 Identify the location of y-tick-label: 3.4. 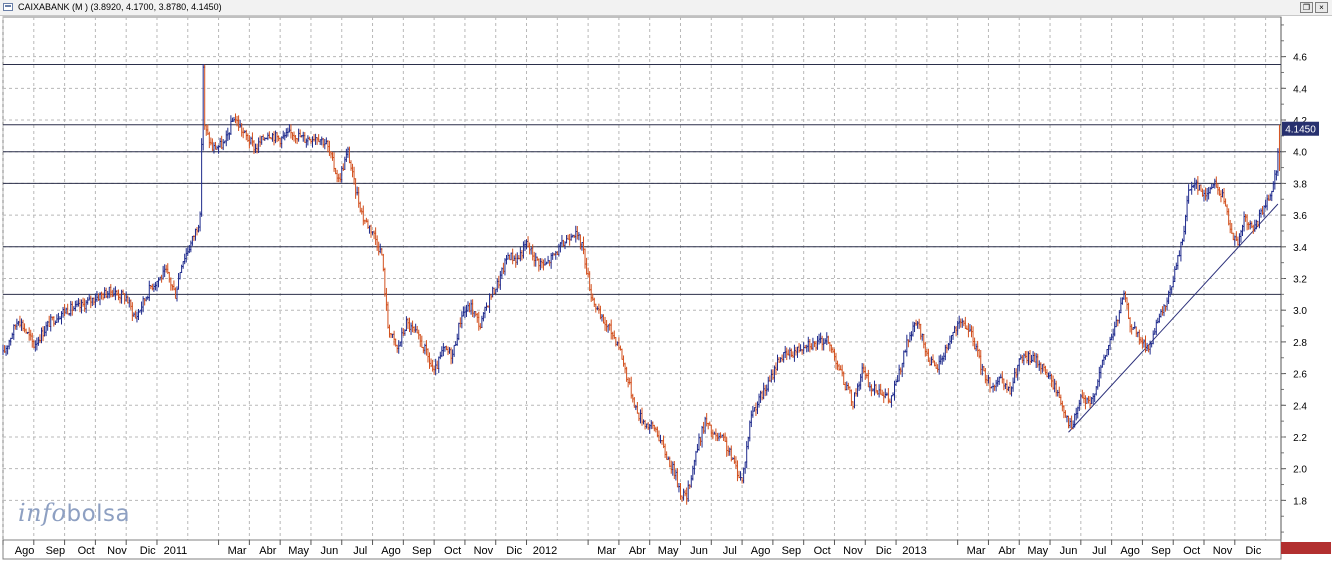
(1300, 248).